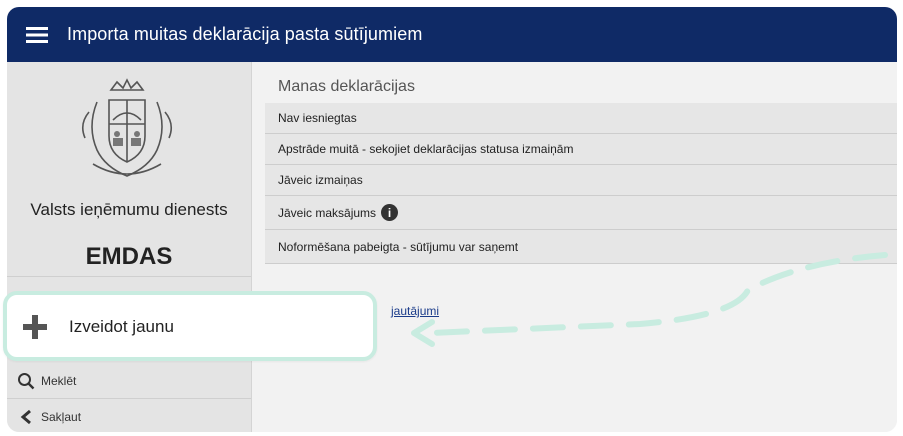 The image size is (903, 436). I want to click on app-short-name: EMDAS, so click(129, 256).